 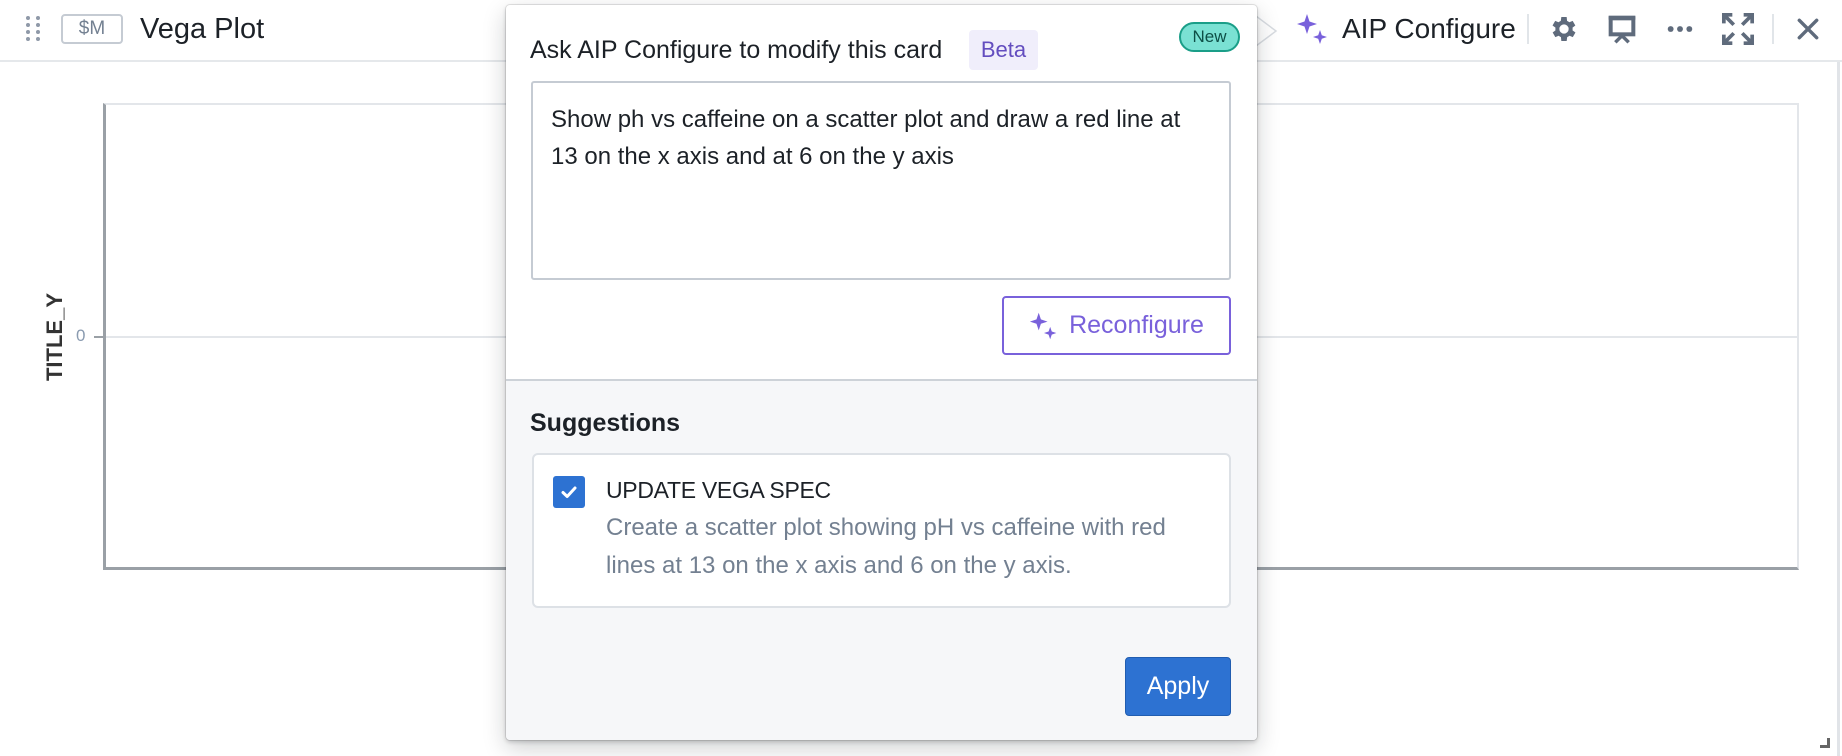 I want to click on checkmark-icon, so click(x=569, y=492).